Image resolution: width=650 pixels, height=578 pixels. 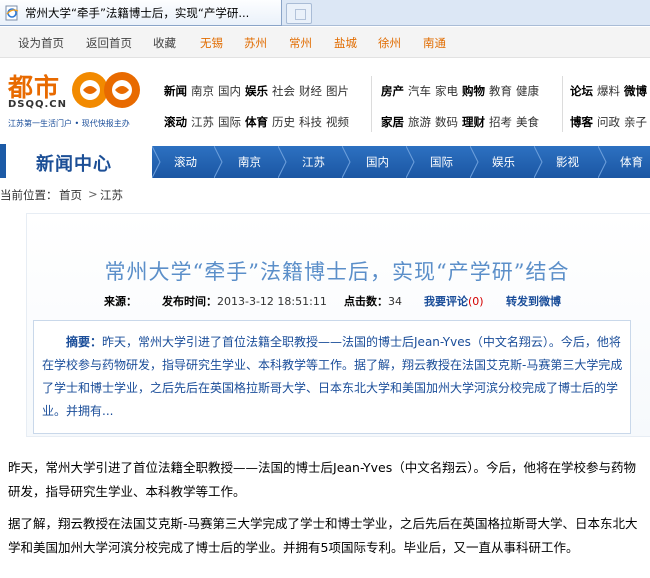 What do you see at coordinates (503, 162) in the screenshot?
I see `channel-tab-entertainment: 娱乐` at bounding box center [503, 162].